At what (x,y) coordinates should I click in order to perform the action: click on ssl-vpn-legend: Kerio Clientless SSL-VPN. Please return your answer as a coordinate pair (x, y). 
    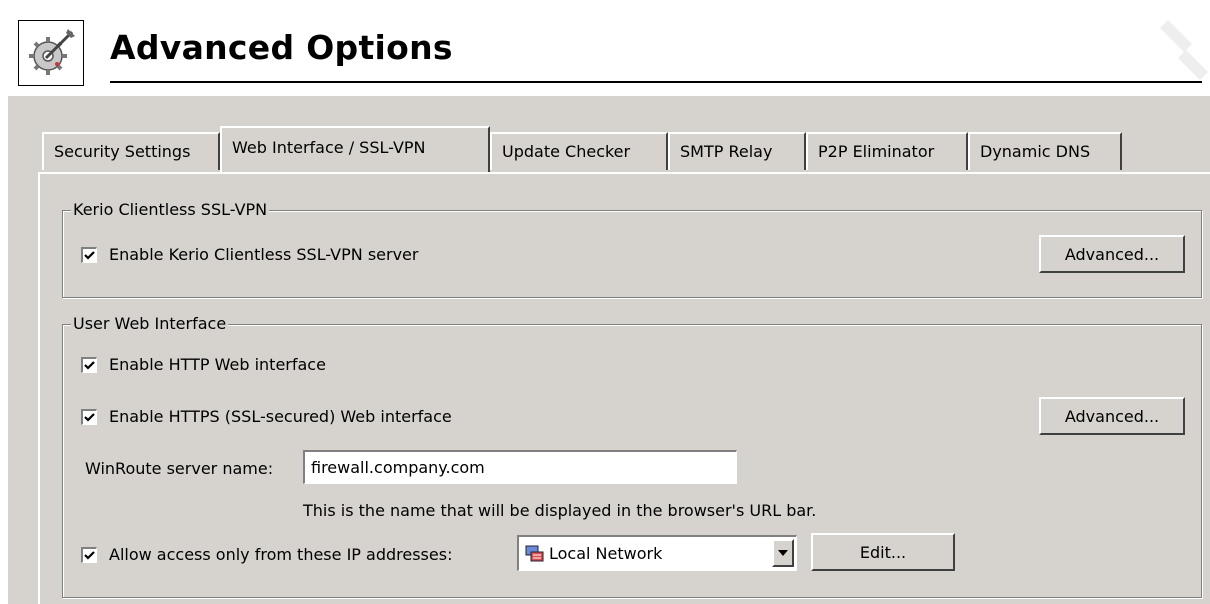
    Looking at the image, I should click on (170, 209).